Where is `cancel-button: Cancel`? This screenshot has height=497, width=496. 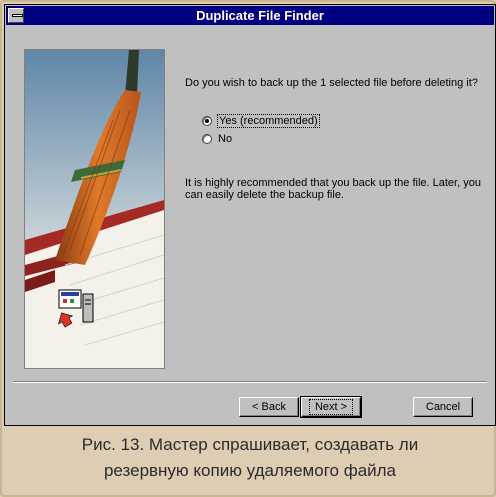 cancel-button: Cancel is located at coordinates (443, 407).